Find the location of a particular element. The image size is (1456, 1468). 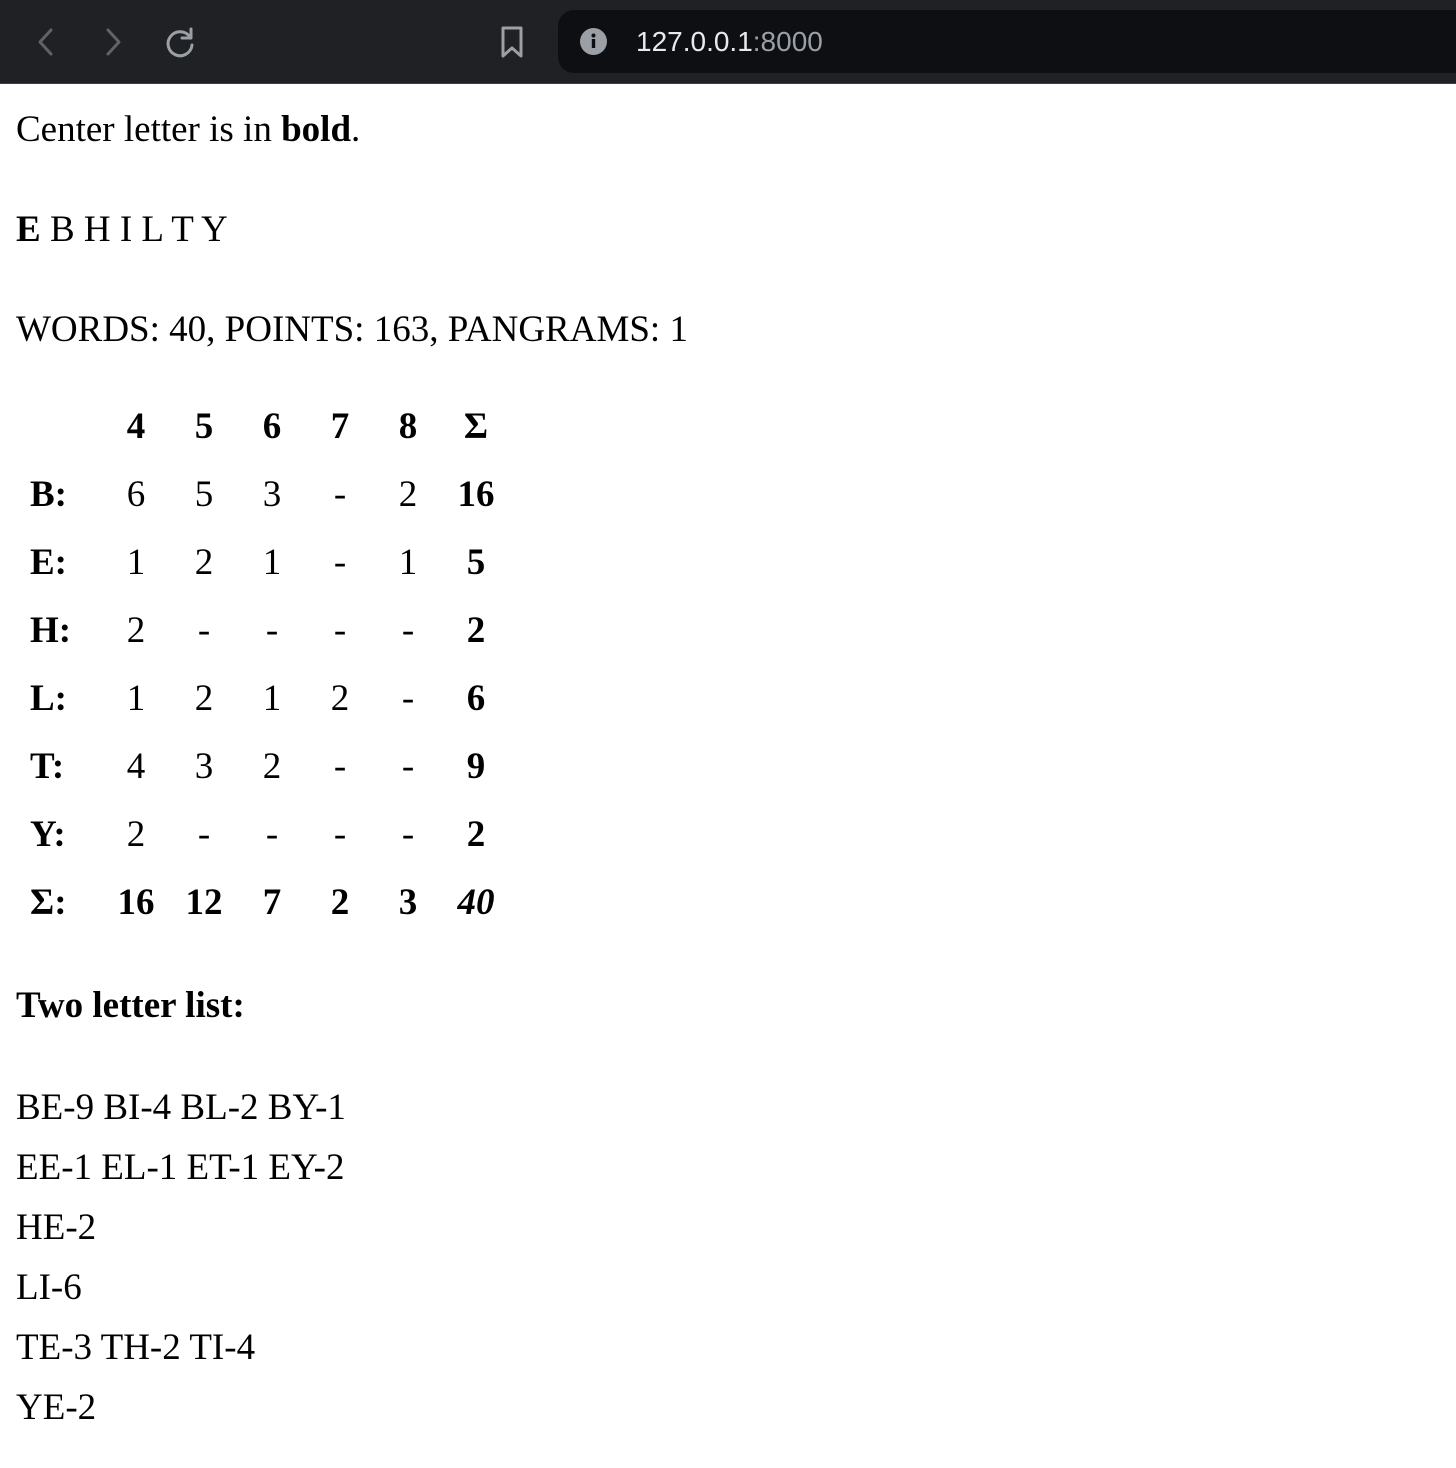

url-host: 127.0.0.1 is located at coordinates (694, 41).